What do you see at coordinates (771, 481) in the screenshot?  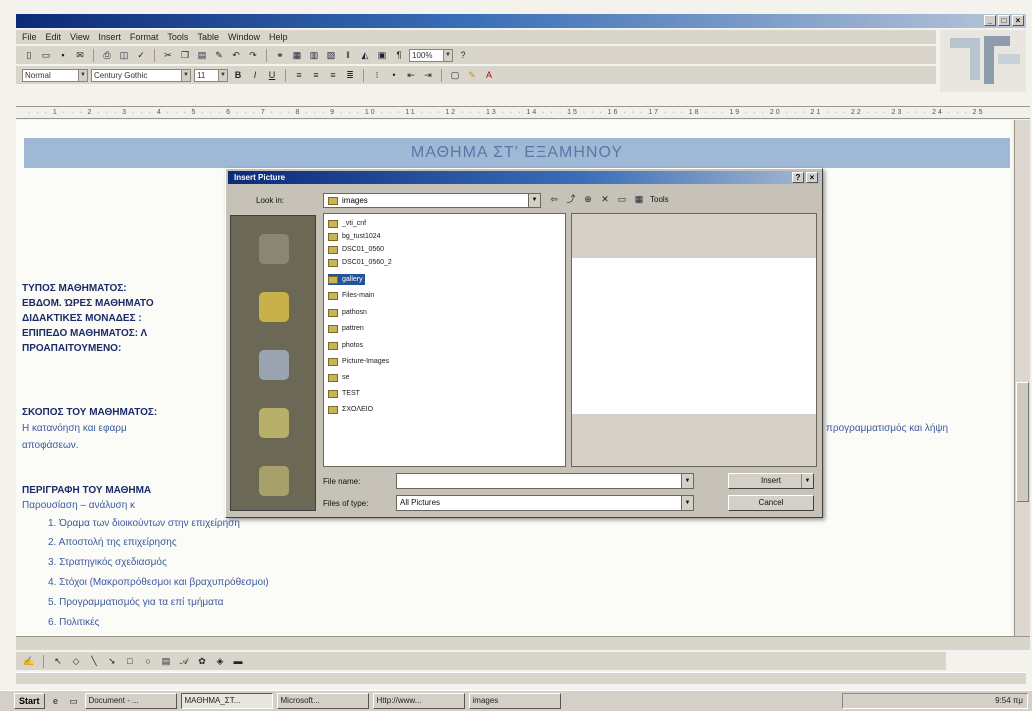 I see `insert-button: Insert ▼` at bounding box center [771, 481].